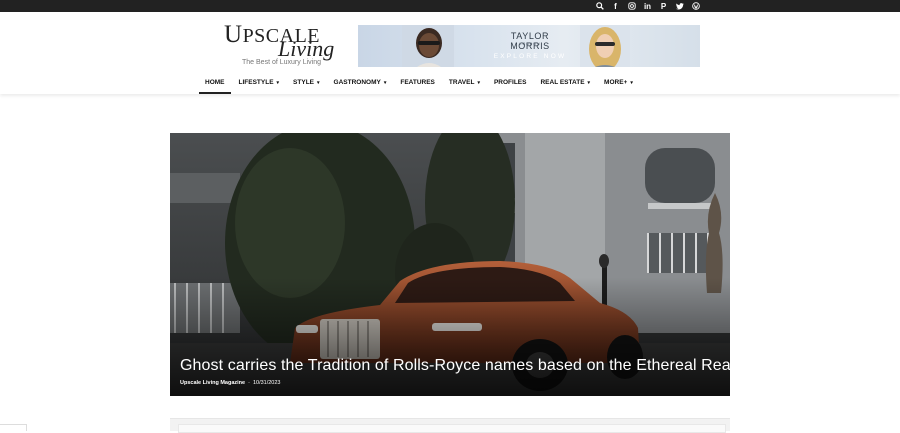  I want to click on instagram-icon, so click(631, 6).